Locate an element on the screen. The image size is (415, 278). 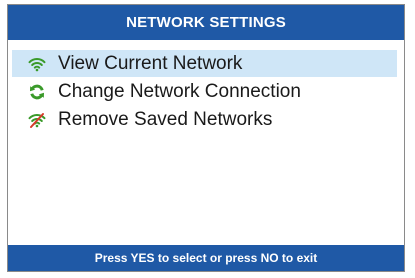
footer-bar: Press YES to select or press NO to exit is located at coordinates (206, 258).